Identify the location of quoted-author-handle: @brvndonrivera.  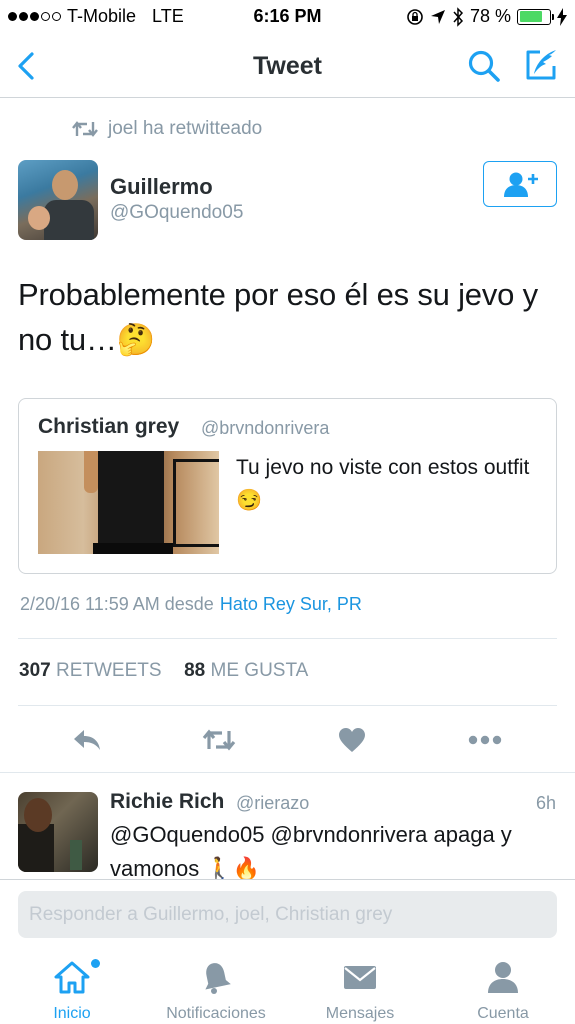
(265, 428).